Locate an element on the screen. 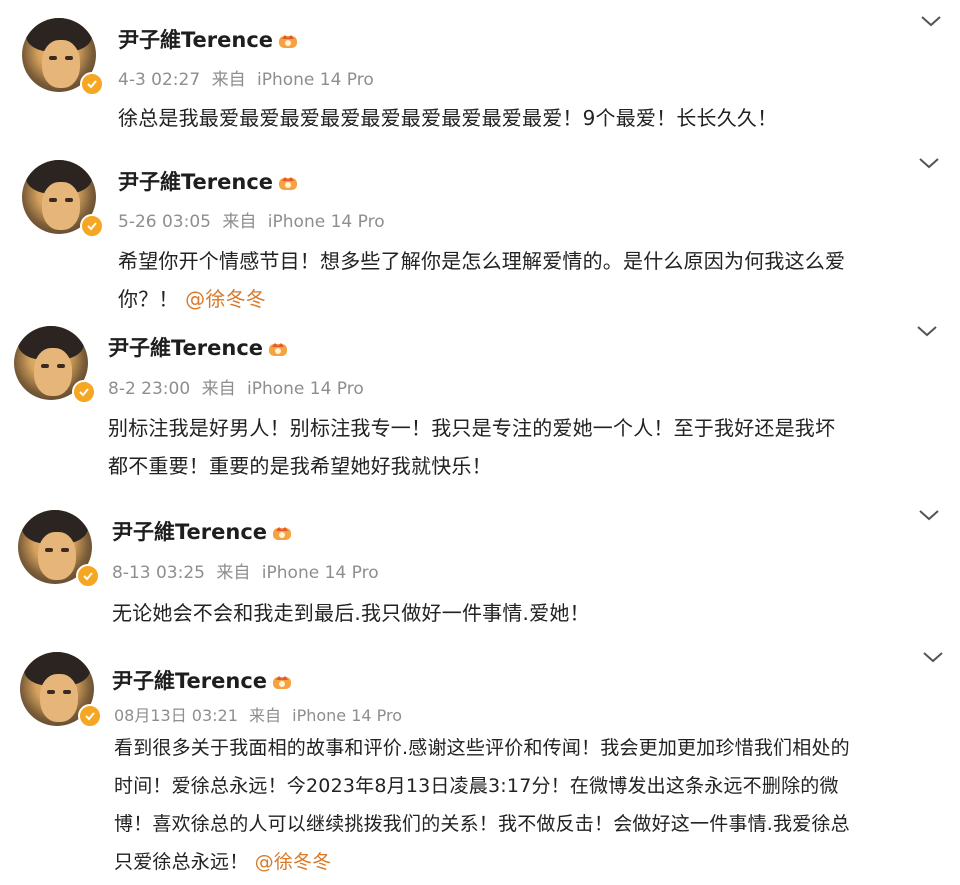  post-date: 5-26 03:05 is located at coordinates (164, 222).